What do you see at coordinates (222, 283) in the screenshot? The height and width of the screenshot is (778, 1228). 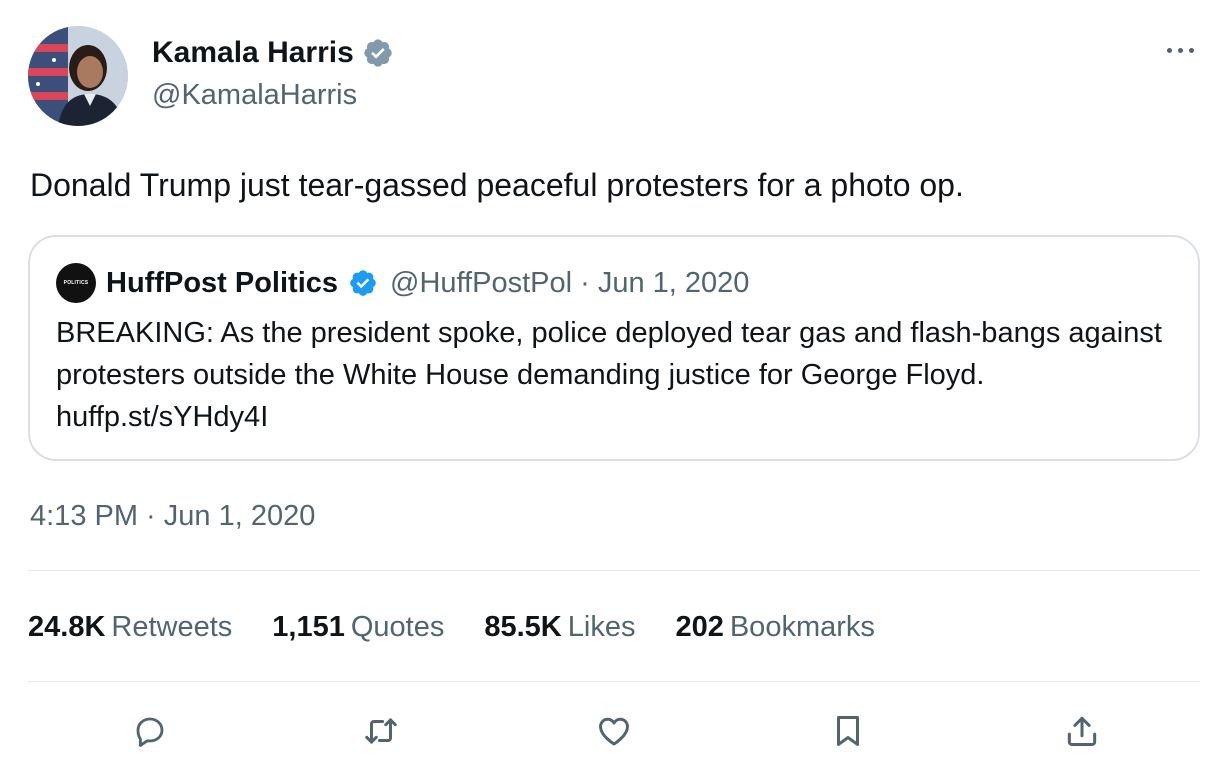 I see `quoted-author-name: HuffPost Politics` at bounding box center [222, 283].